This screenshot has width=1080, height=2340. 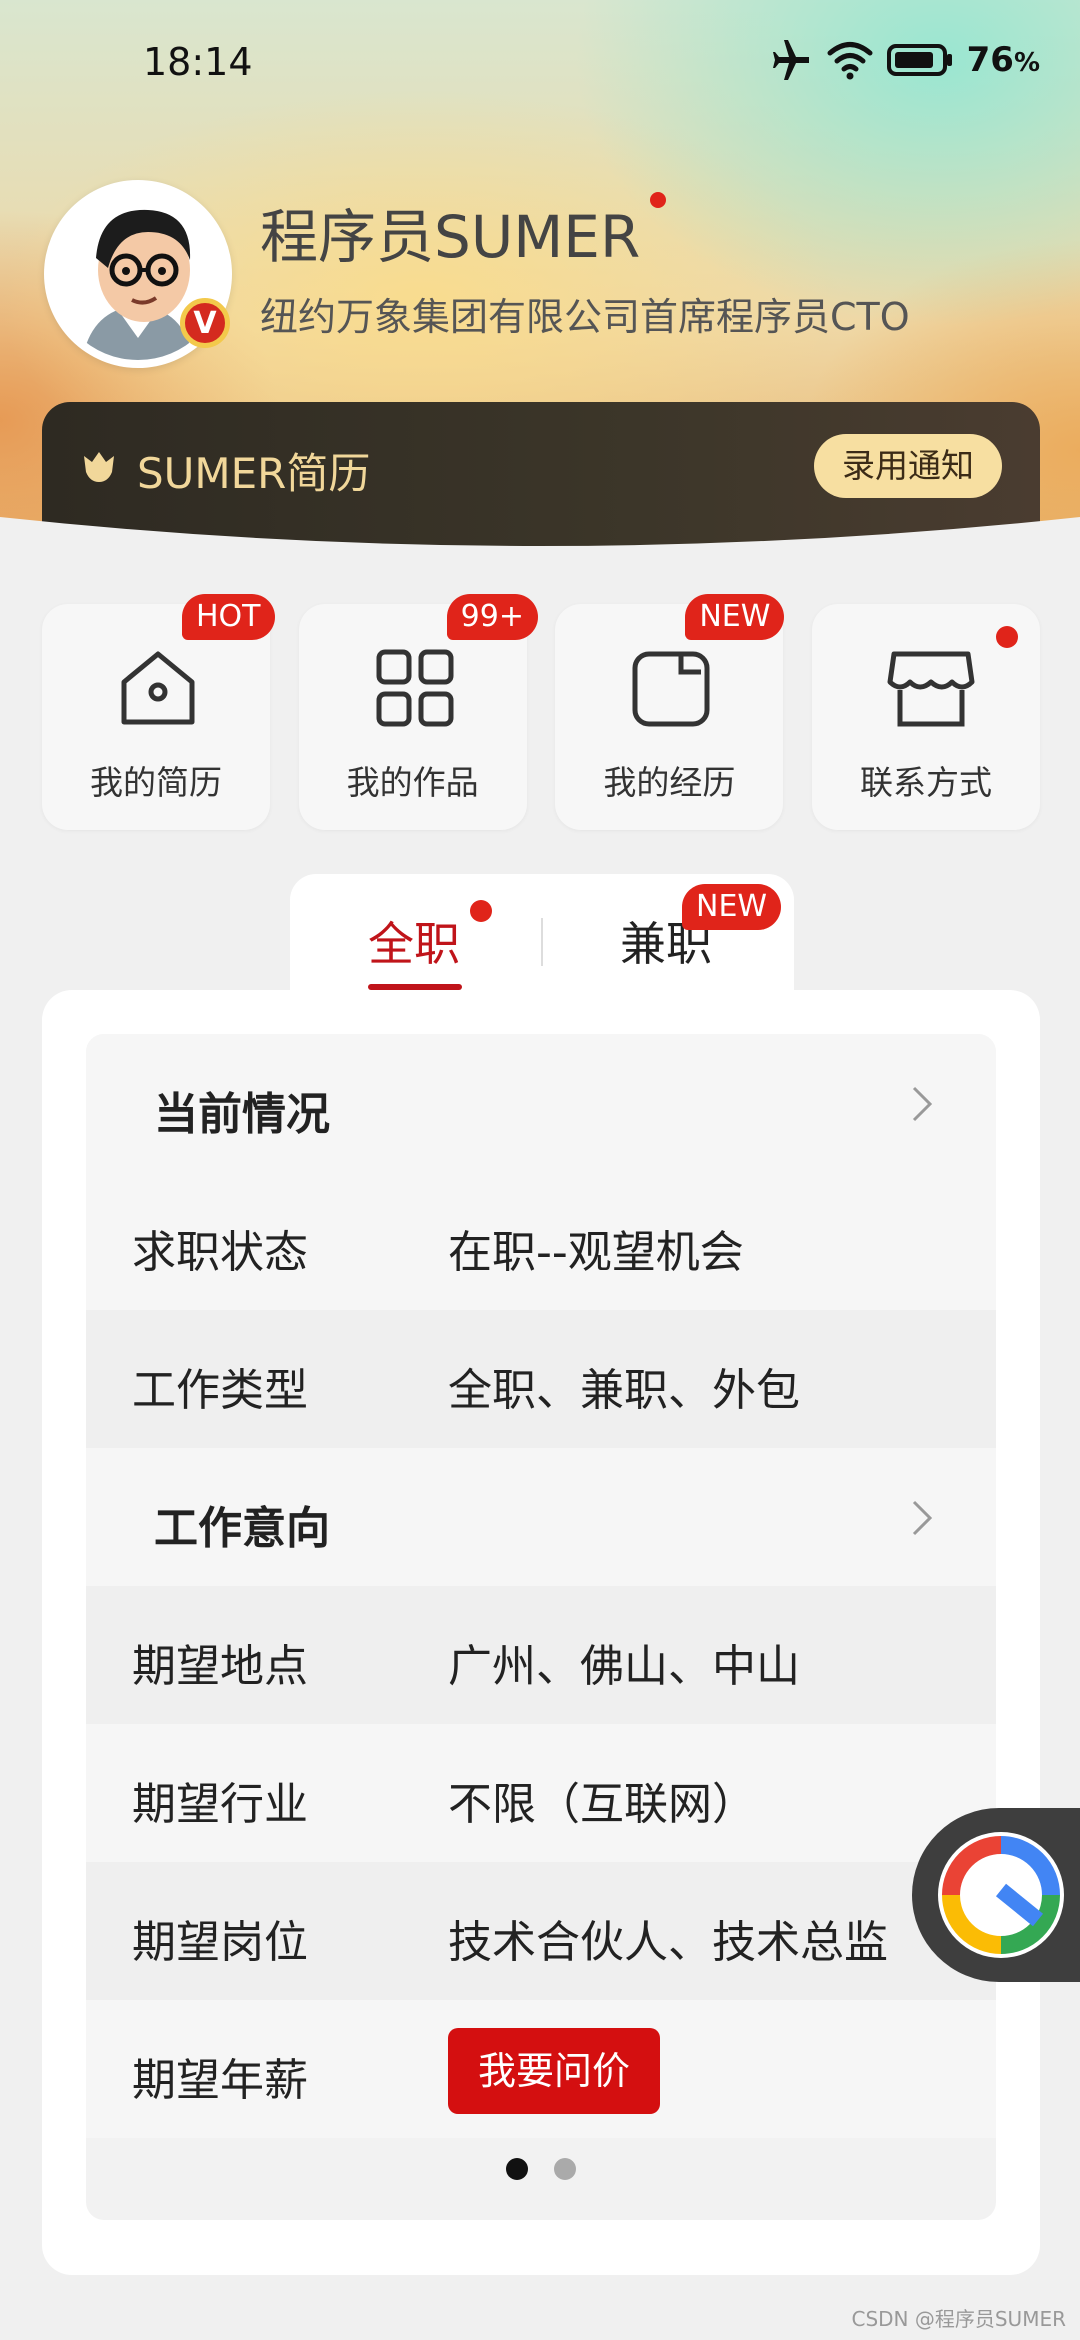 I want to click on shortcut-label: 我的简历, so click(x=156, y=782).